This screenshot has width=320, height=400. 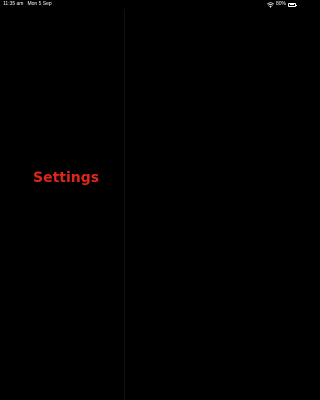 What do you see at coordinates (66, 178) in the screenshot?
I see `page-title: Settings` at bounding box center [66, 178].